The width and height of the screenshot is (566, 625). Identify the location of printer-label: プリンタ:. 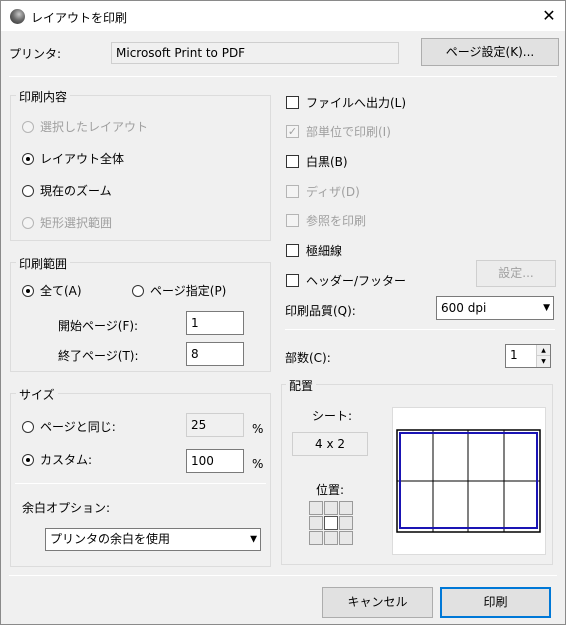
(35, 54).